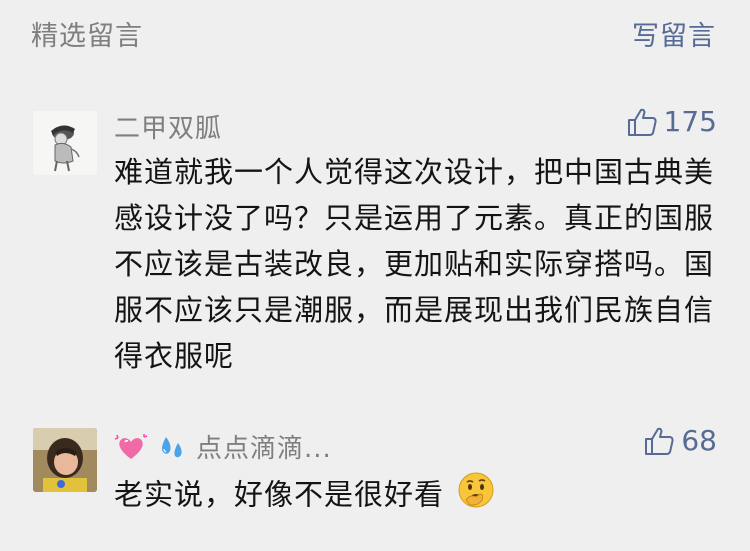 The height and width of the screenshot is (551, 750). What do you see at coordinates (680, 440) in the screenshot?
I see `like-button: 68` at bounding box center [680, 440].